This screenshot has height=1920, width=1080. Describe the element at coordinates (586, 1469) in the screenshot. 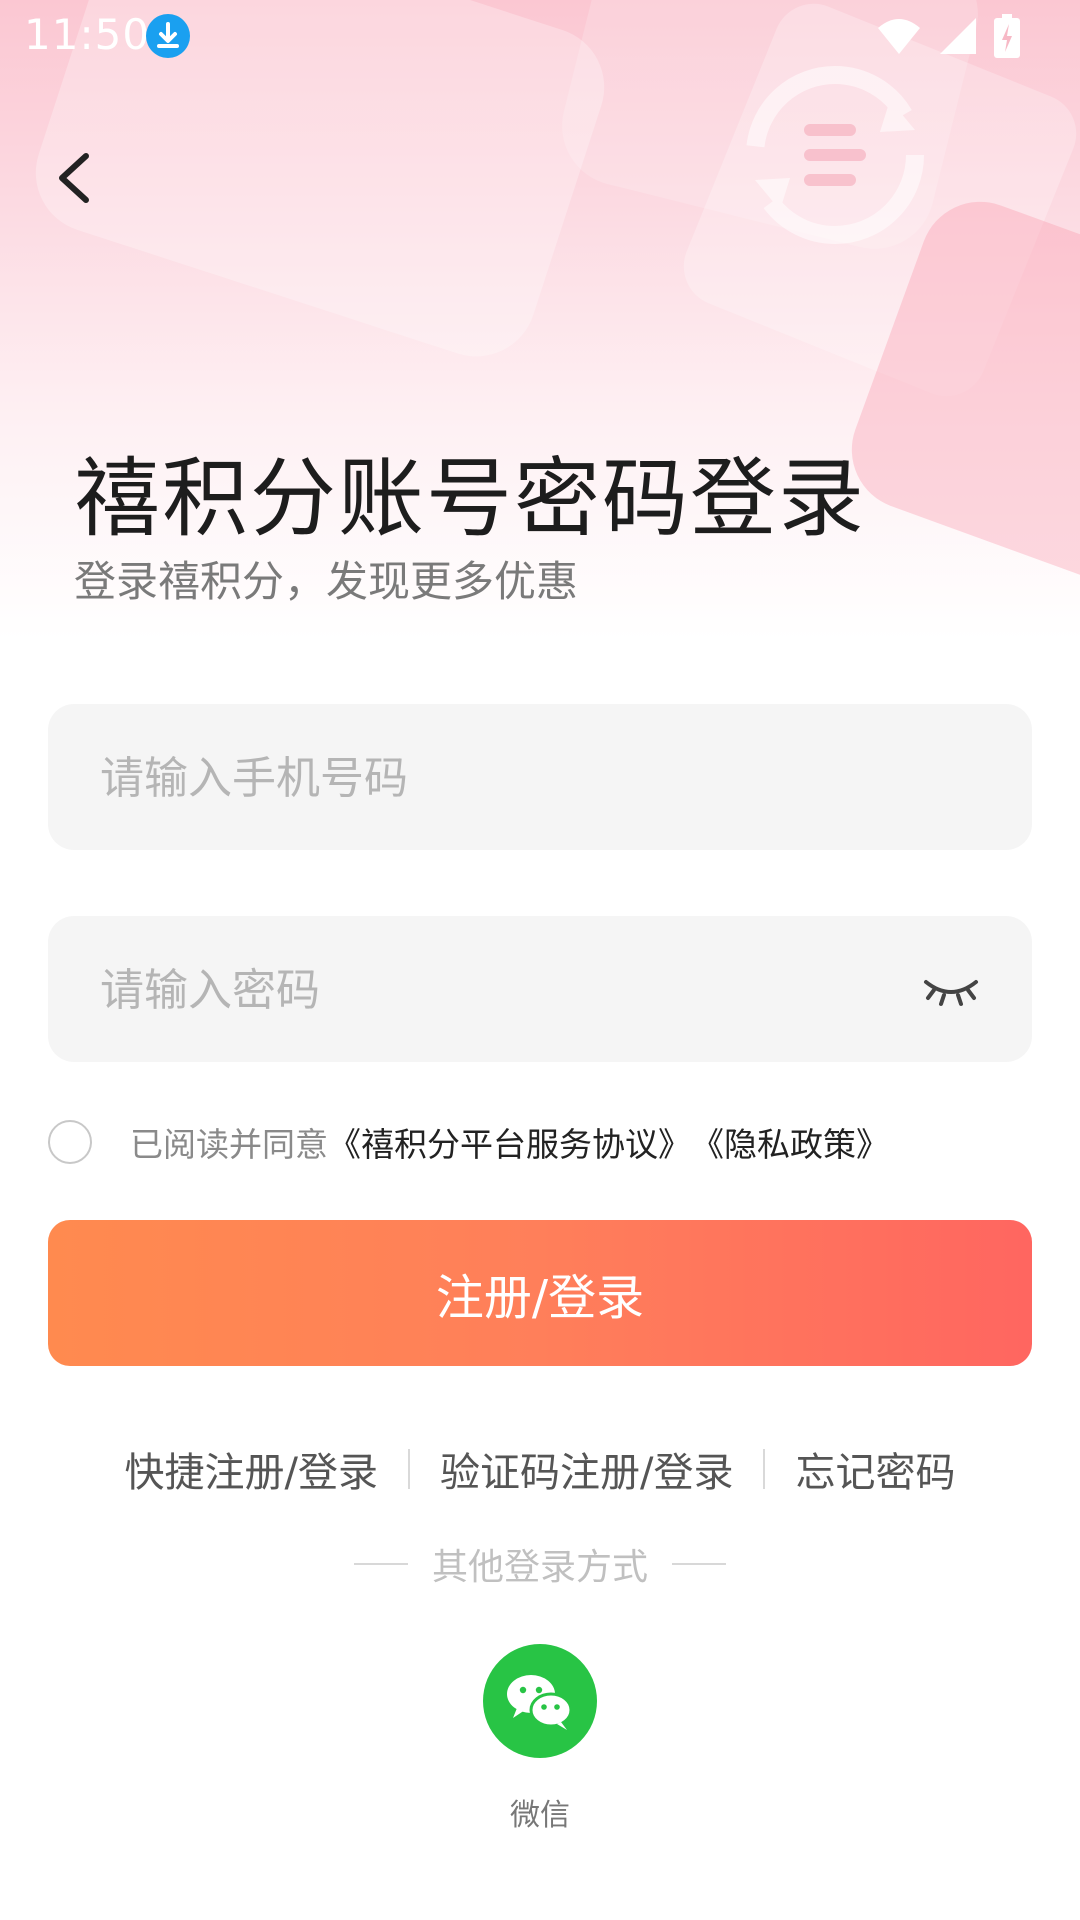

I see `sms-login-link: 验证码注册/登录` at that location.